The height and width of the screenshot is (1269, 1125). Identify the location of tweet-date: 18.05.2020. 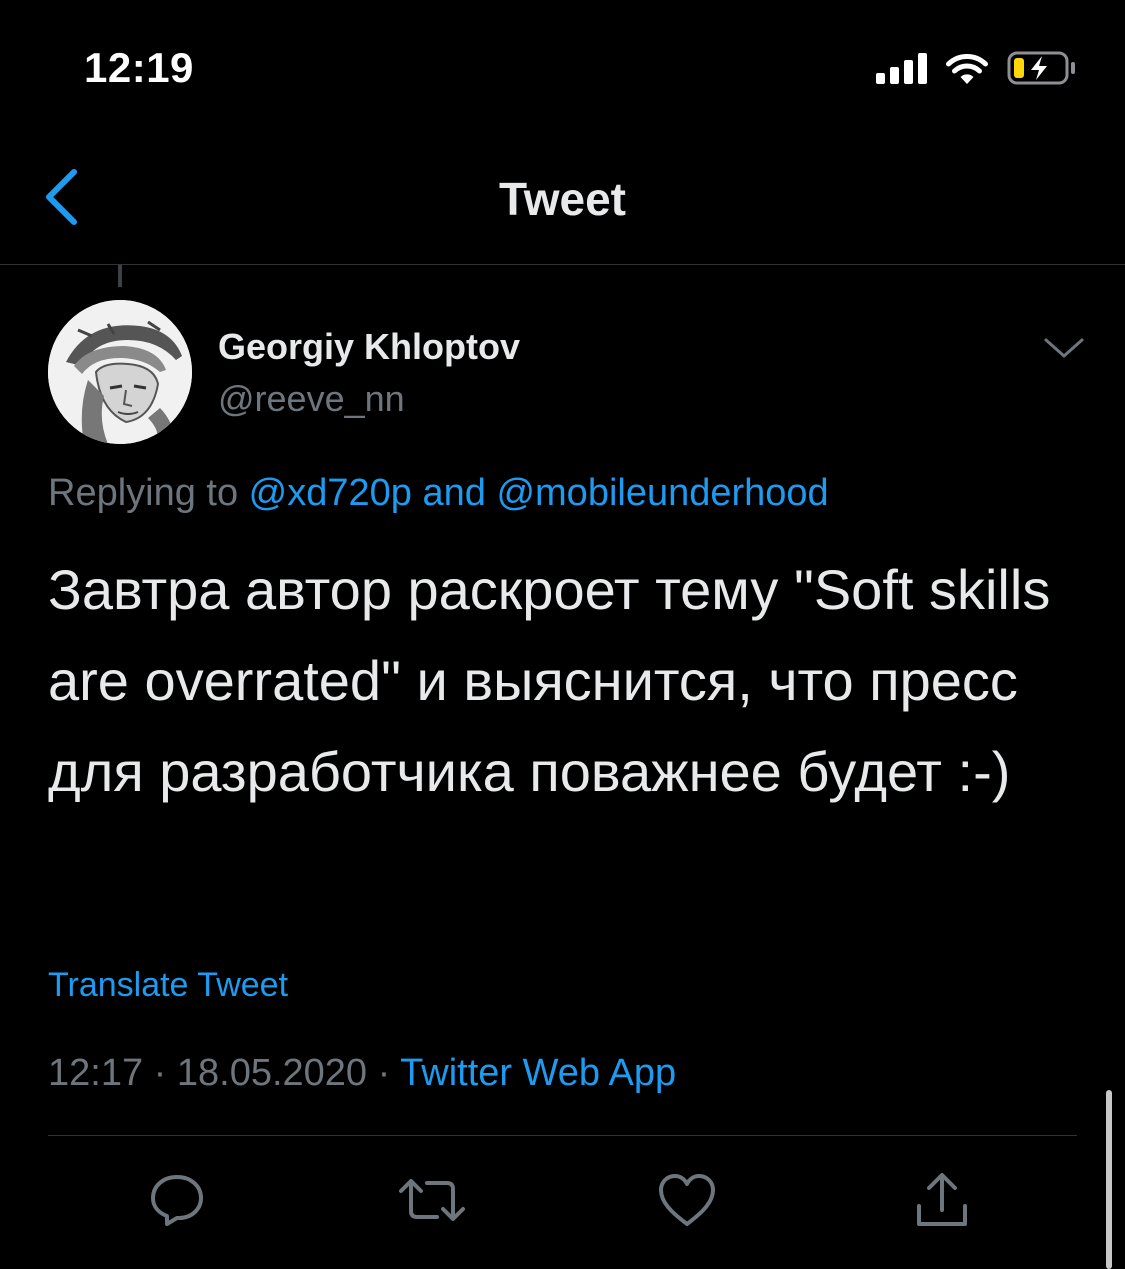
(272, 1073).